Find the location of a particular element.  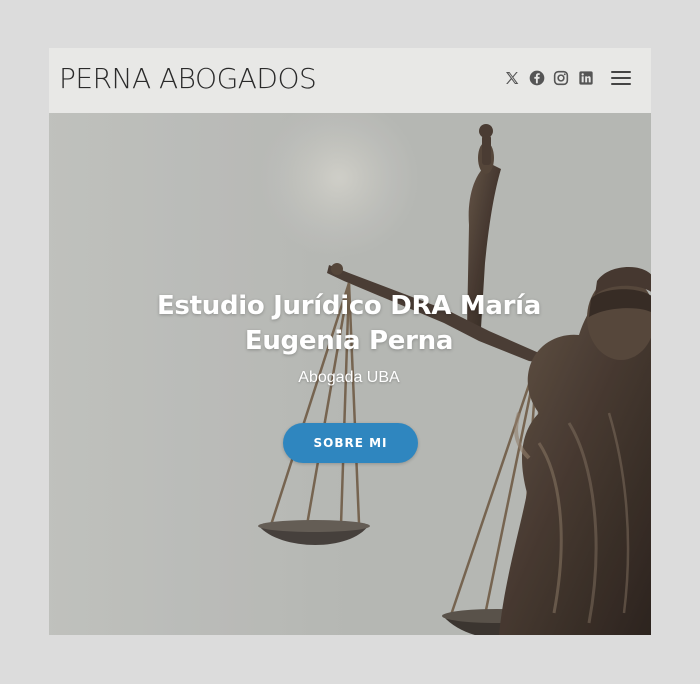

linkedin-icon is located at coordinates (586, 78).